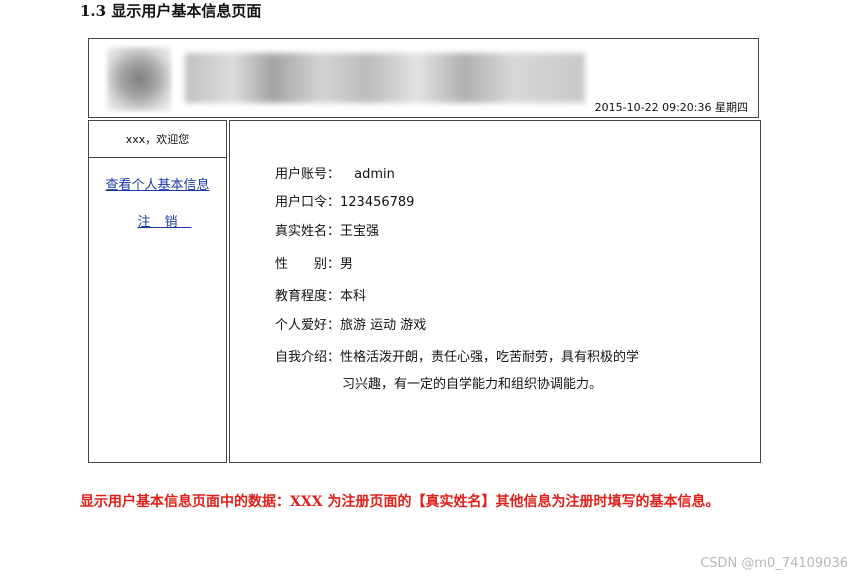 Image resolution: width=862 pixels, height=579 pixels. Describe the element at coordinates (171, 11) in the screenshot. I see `section-heading: 1.3 显示用户基本信息页面` at that location.